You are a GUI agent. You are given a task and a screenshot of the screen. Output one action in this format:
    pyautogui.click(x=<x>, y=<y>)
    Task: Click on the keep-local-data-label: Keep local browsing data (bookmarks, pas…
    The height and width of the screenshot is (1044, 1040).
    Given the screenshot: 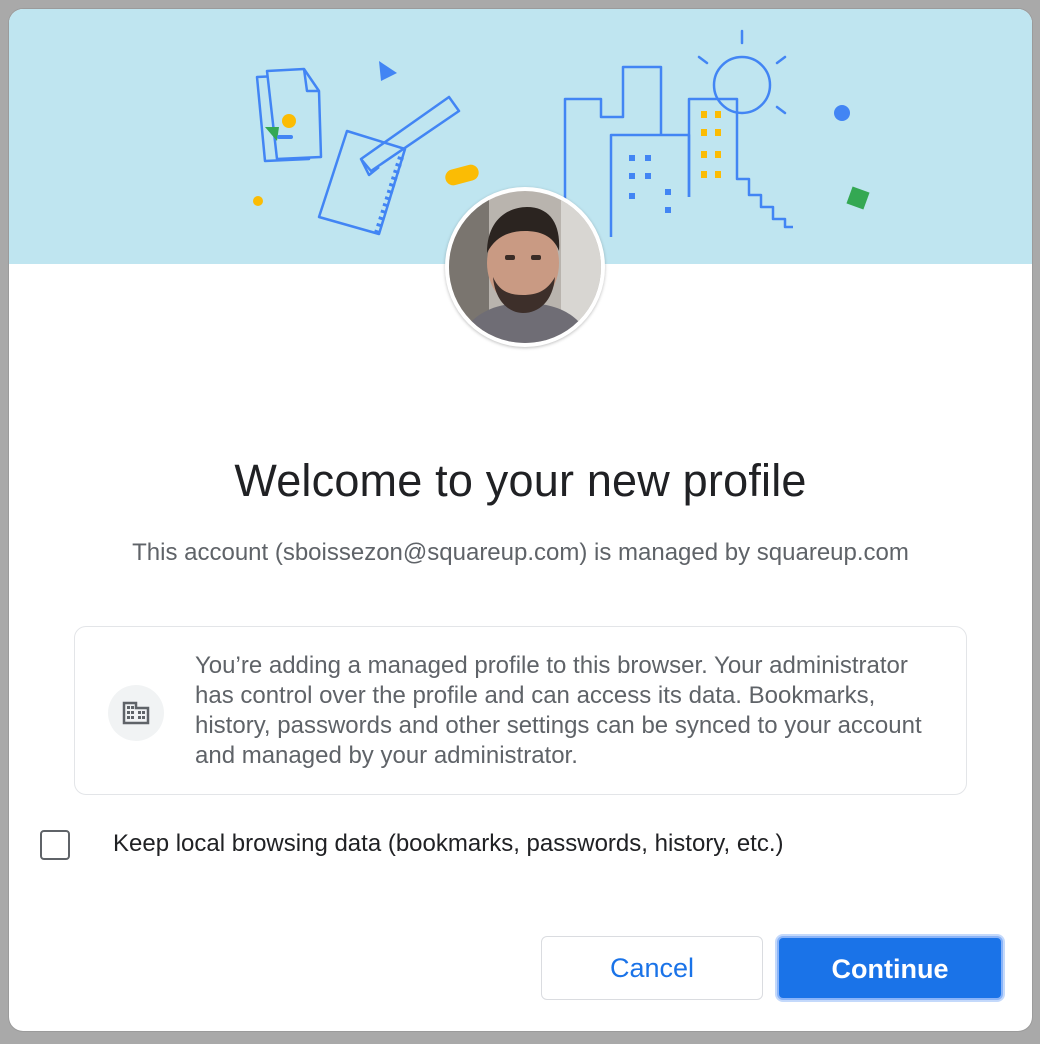 What is the action you would take?
    pyautogui.click(x=448, y=844)
    